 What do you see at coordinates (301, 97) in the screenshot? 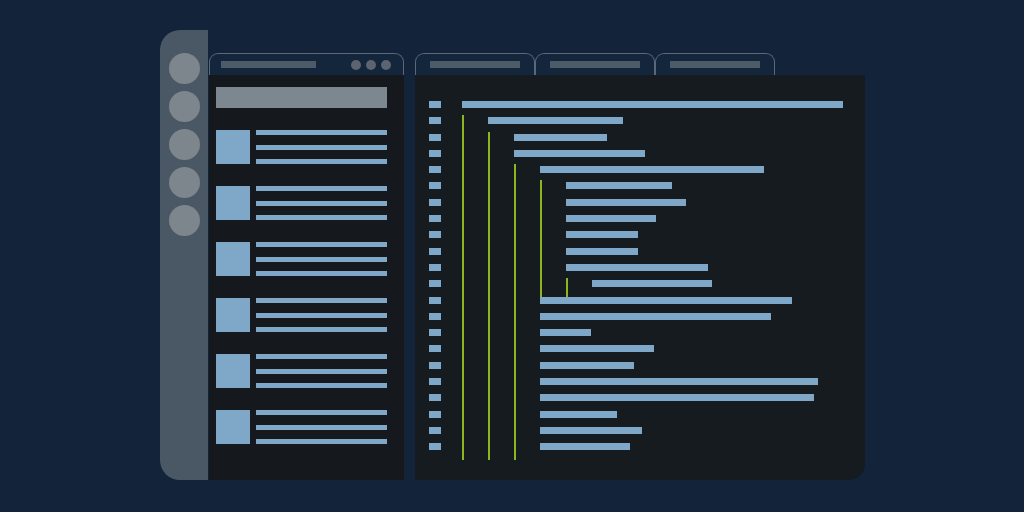
I see `search-field` at bounding box center [301, 97].